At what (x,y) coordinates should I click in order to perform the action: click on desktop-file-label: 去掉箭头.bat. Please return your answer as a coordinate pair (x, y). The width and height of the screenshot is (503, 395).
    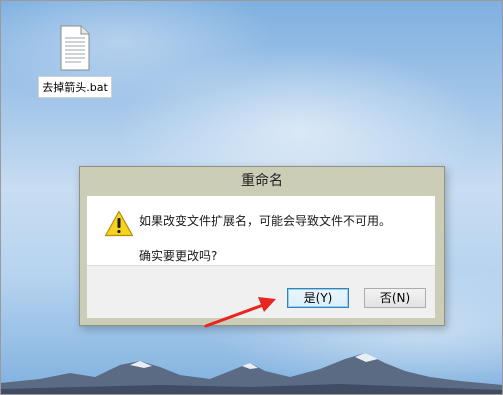
    Looking at the image, I should click on (75, 87).